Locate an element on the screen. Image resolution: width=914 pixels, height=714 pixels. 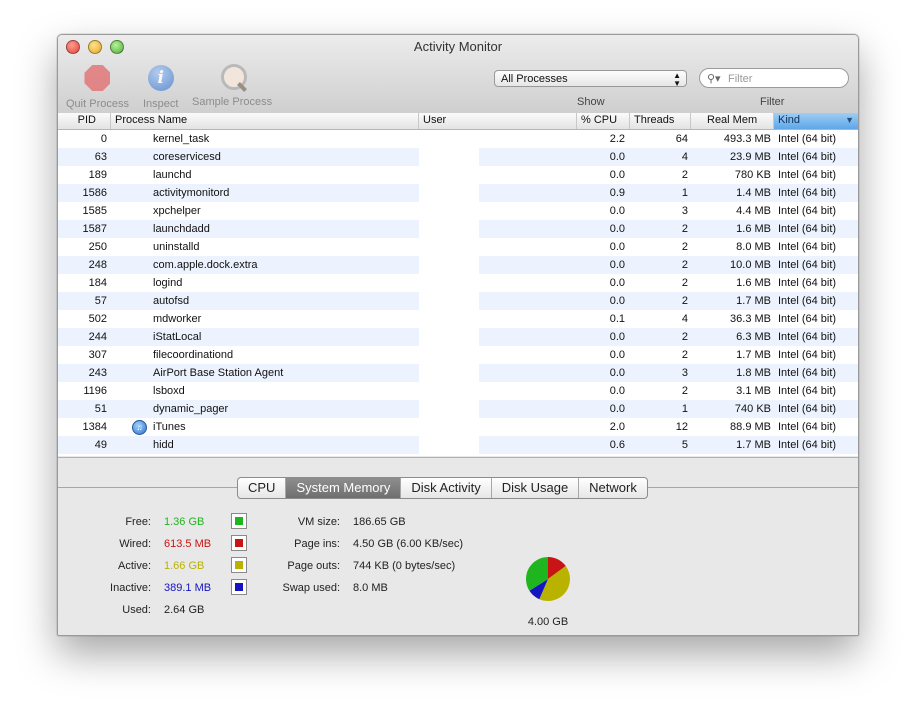
column-header-kind: Kind ▼ is located at coordinates (816, 121).